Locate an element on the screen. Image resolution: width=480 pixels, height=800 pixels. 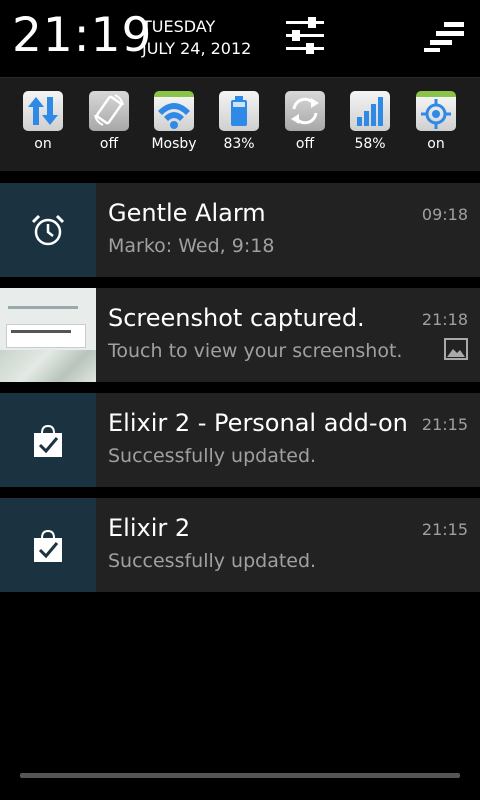
alarm-clock-icon is located at coordinates (48, 230).